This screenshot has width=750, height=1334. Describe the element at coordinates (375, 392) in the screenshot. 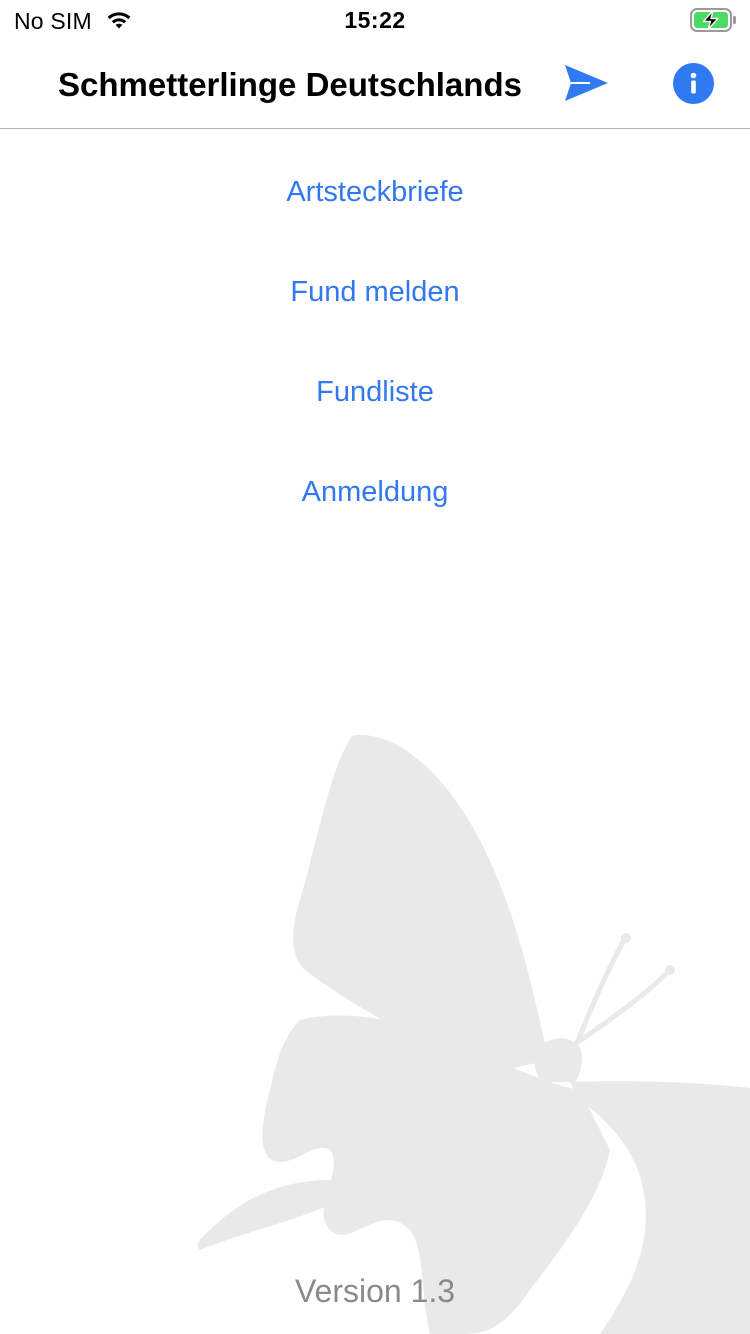

I see `menu-item-fundliste: Fundliste` at that location.